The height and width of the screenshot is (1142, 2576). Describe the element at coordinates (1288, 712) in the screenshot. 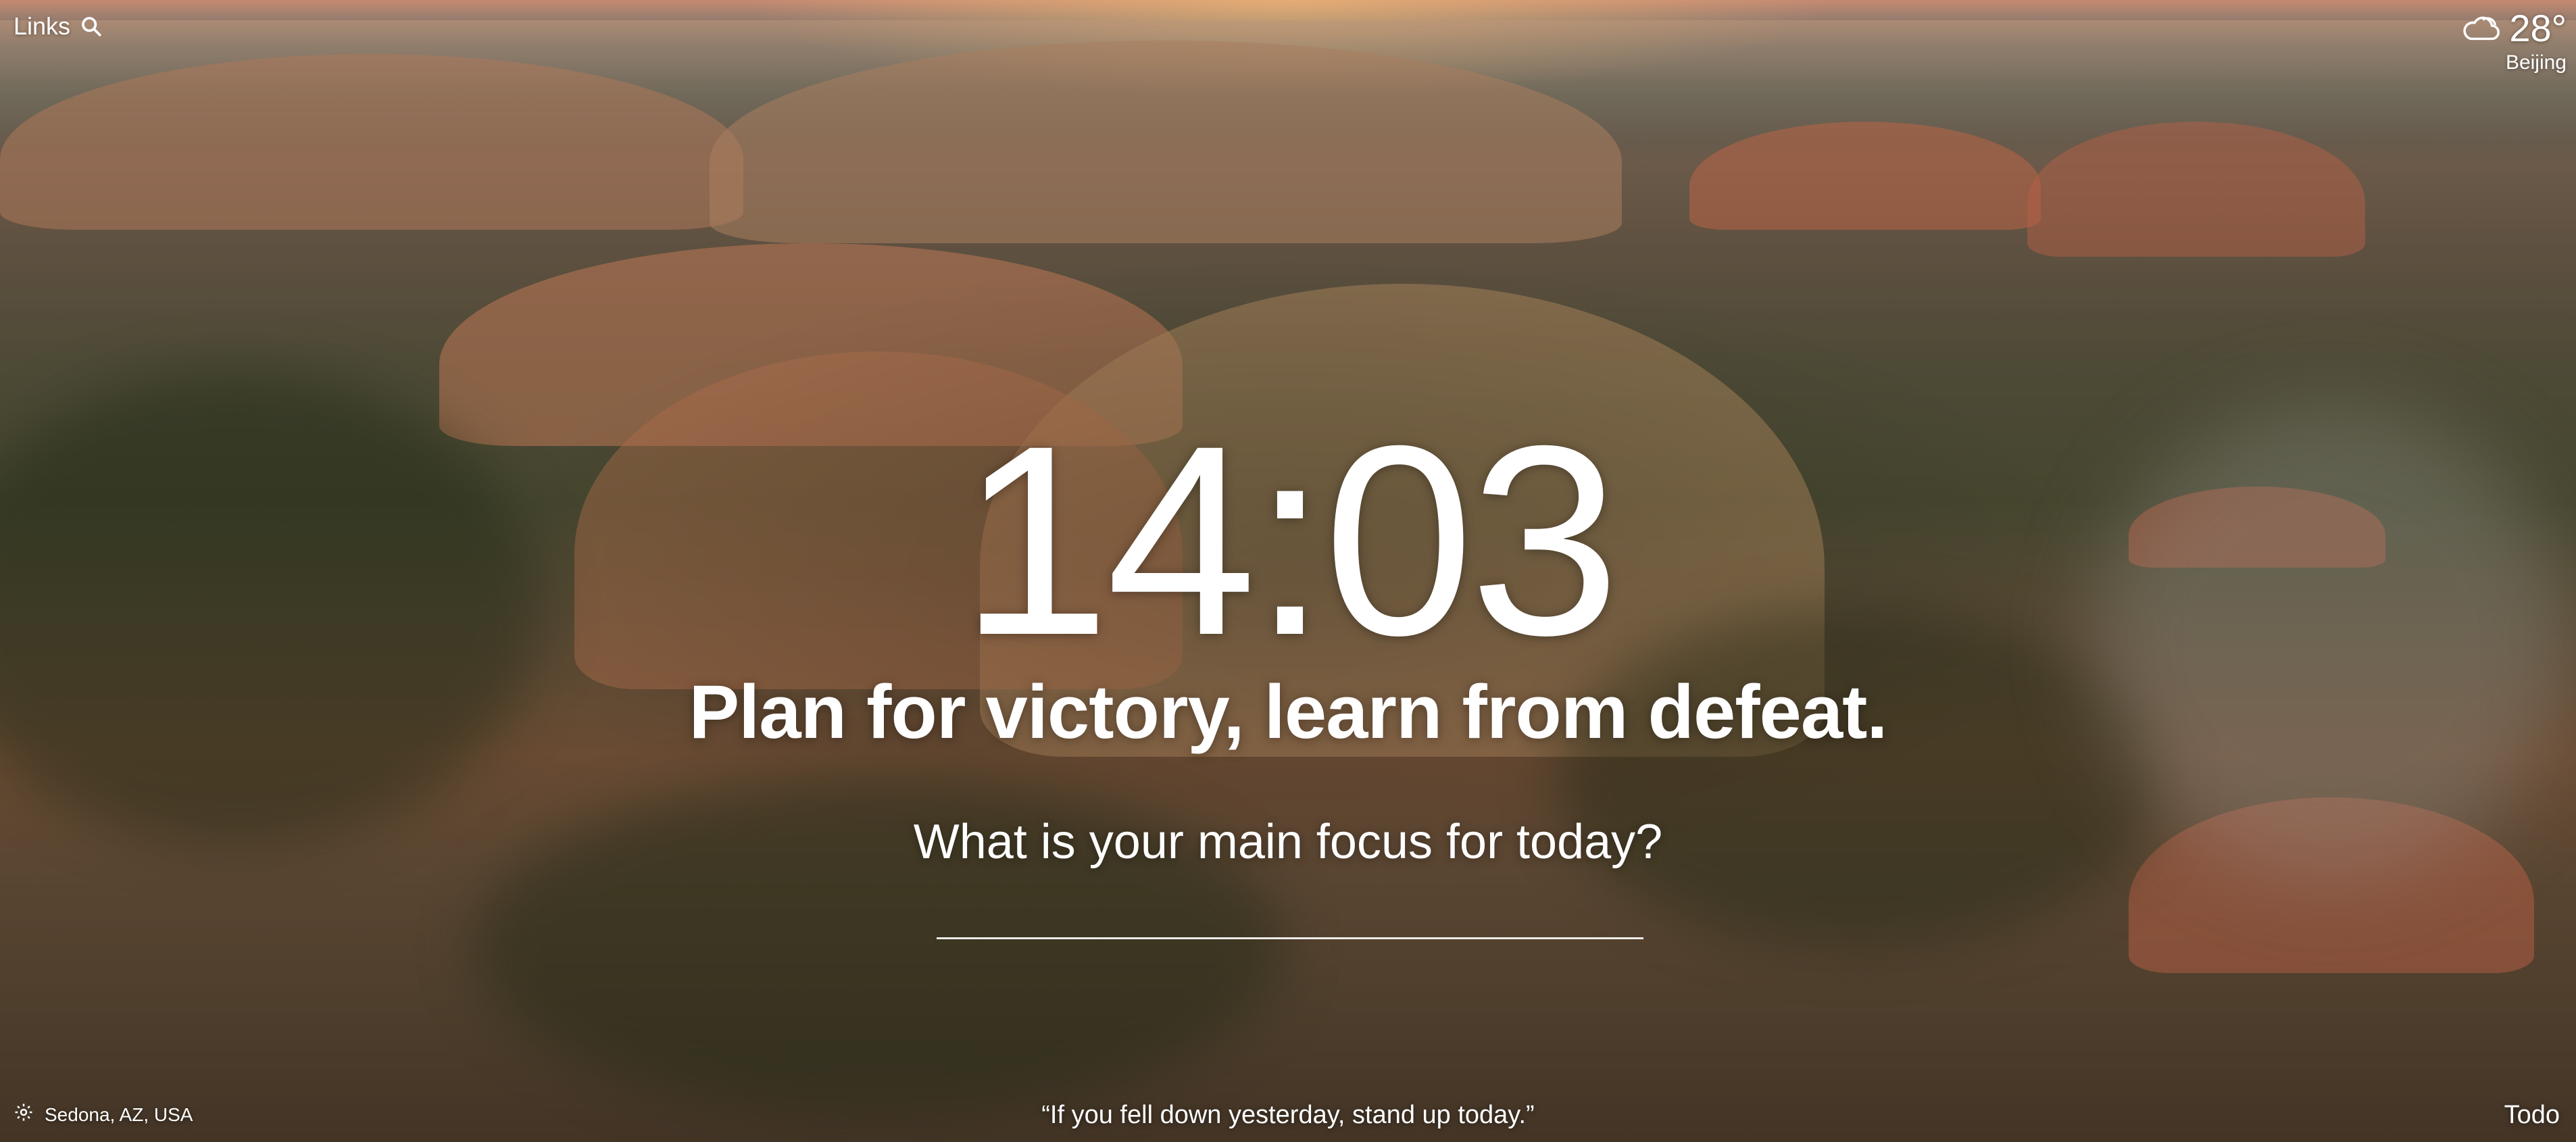

I see `mantra: Plan for victory, learn from defeat.` at that location.